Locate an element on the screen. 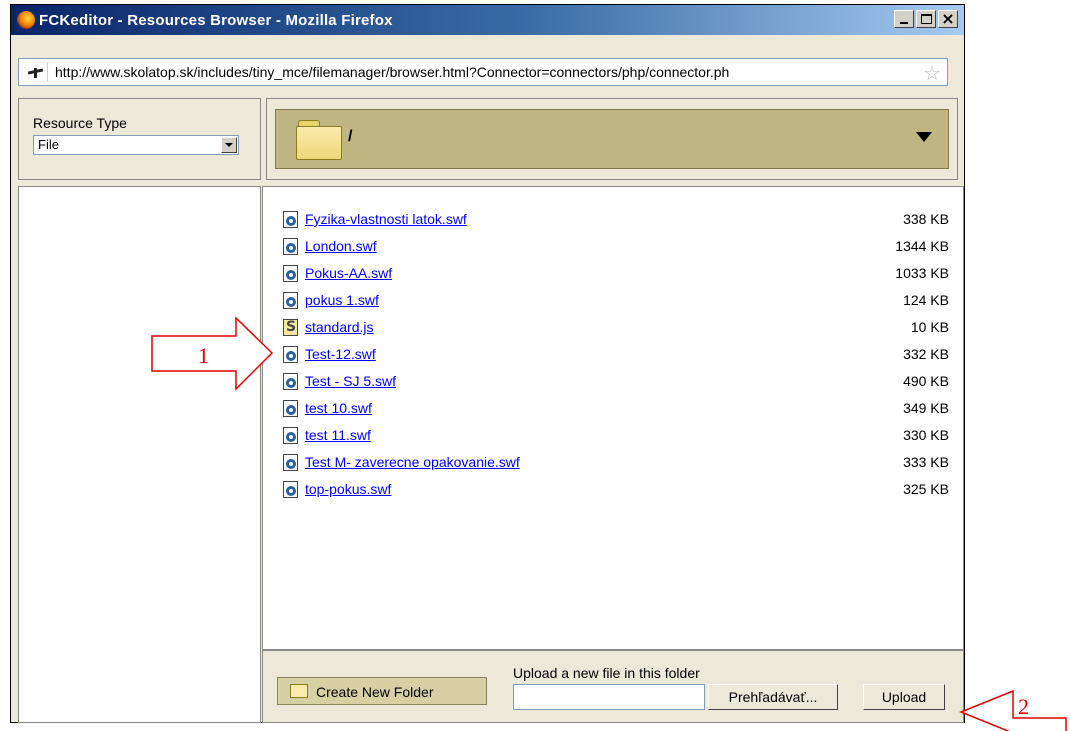  annotation-label-2: 2 is located at coordinates (1023, 706).